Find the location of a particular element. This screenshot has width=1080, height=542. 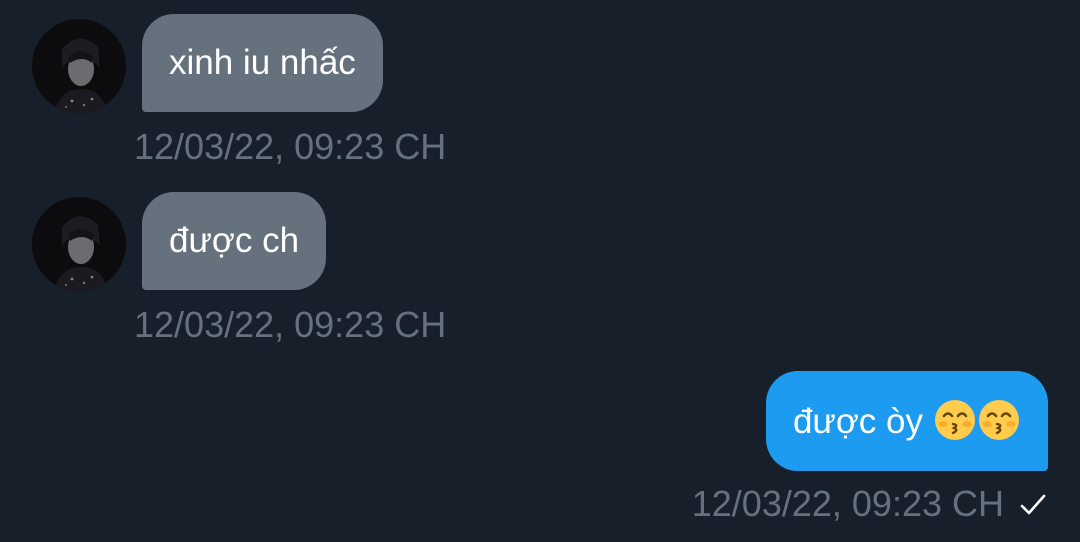

message-bubble-outgoing: được òy is located at coordinates (906, 421).